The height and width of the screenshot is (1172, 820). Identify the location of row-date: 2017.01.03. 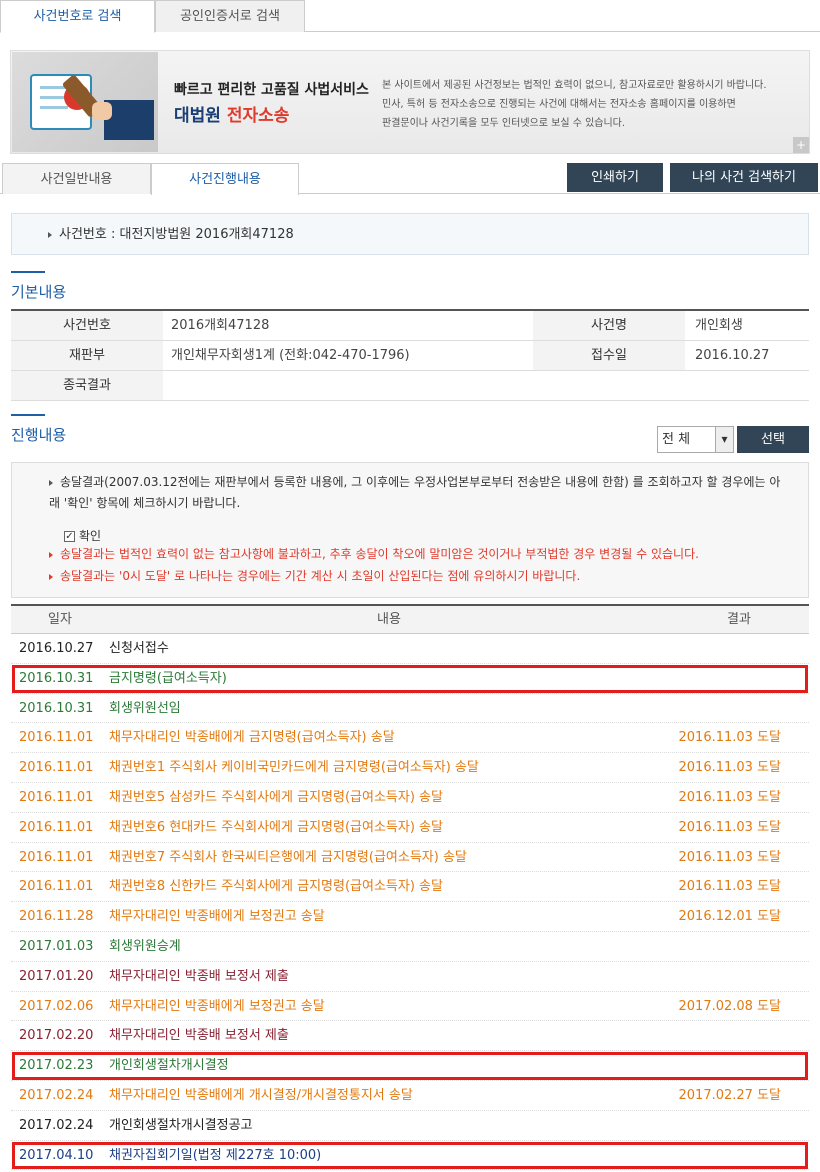
(56, 946).